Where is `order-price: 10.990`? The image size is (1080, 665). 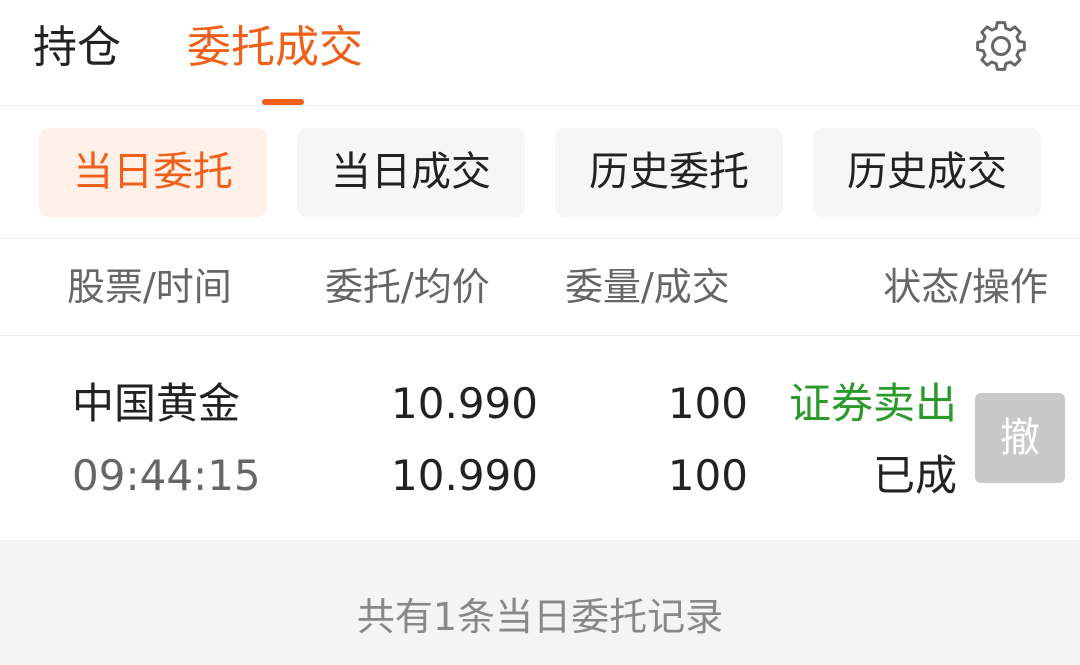 order-price: 10.990 is located at coordinates (464, 403).